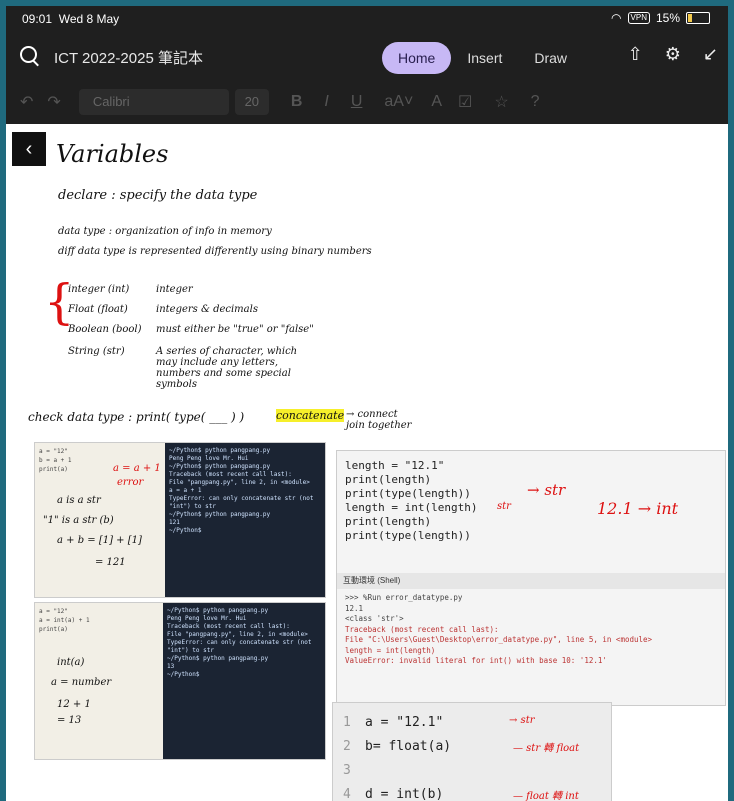 Image resolution: width=734 pixels, height=801 pixels. I want to click on code-line: print(a), so click(53, 629).